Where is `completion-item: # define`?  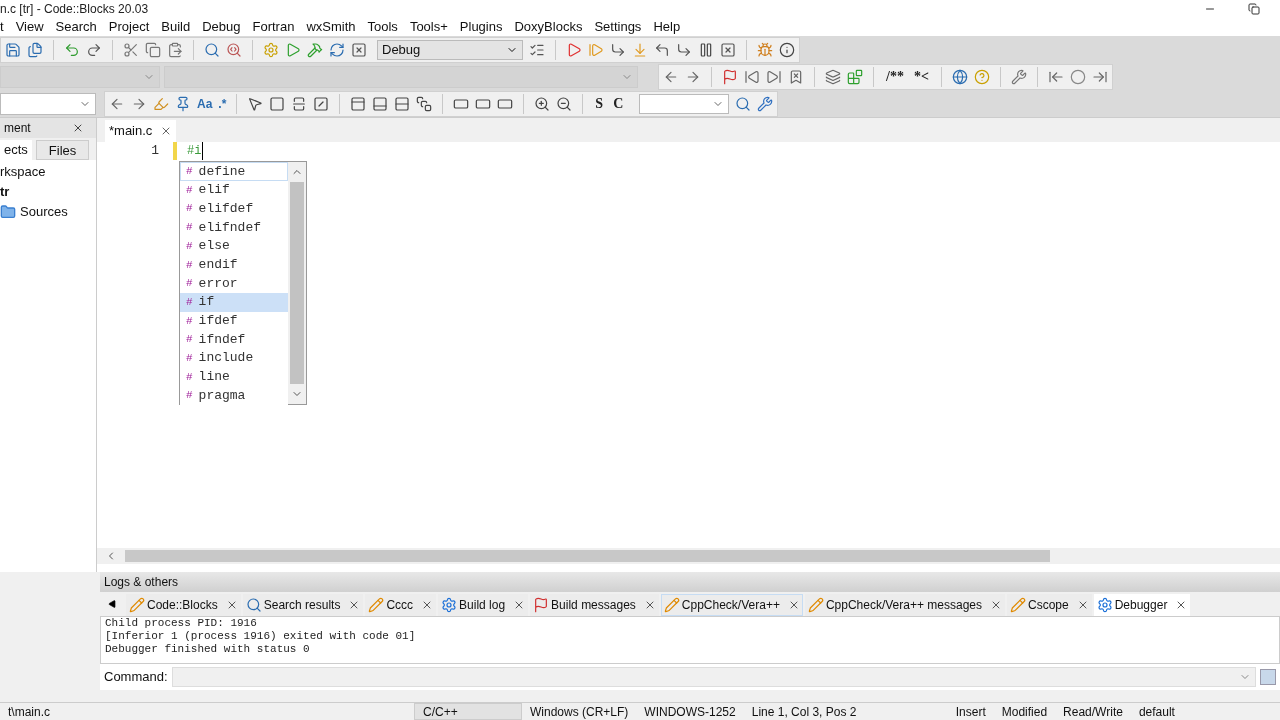
completion-item: # define is located at coordinates (234, 171).